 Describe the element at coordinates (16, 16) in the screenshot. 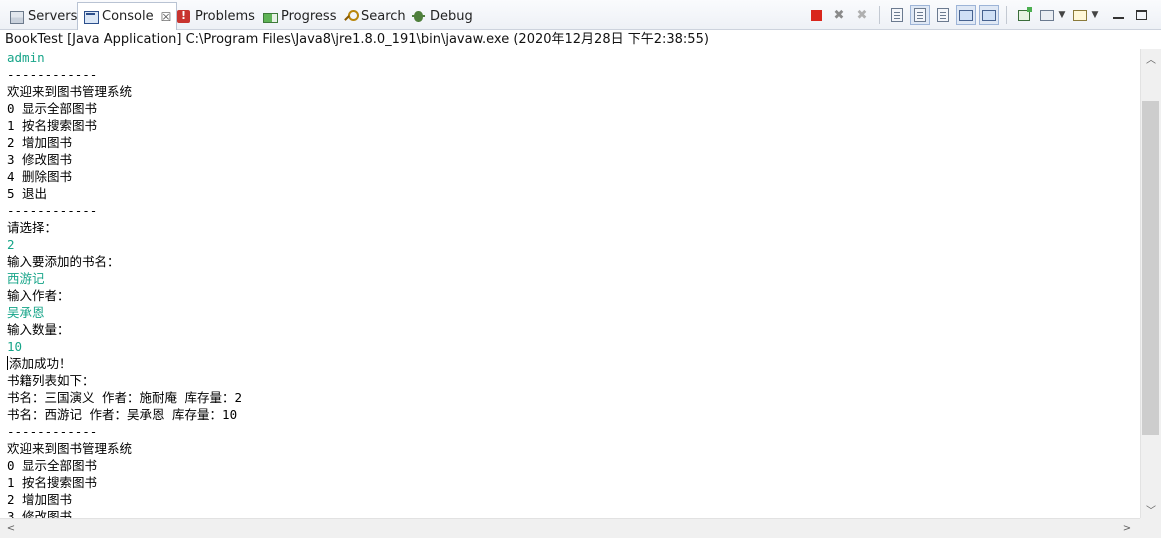

I see `servers-icon` at that location.